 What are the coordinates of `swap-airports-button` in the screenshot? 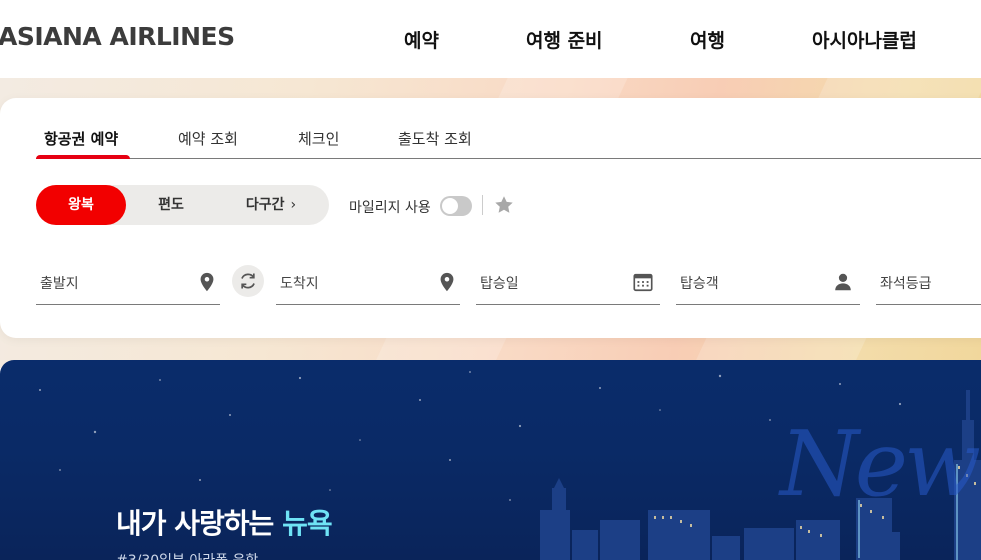 It's located at (248, 281).